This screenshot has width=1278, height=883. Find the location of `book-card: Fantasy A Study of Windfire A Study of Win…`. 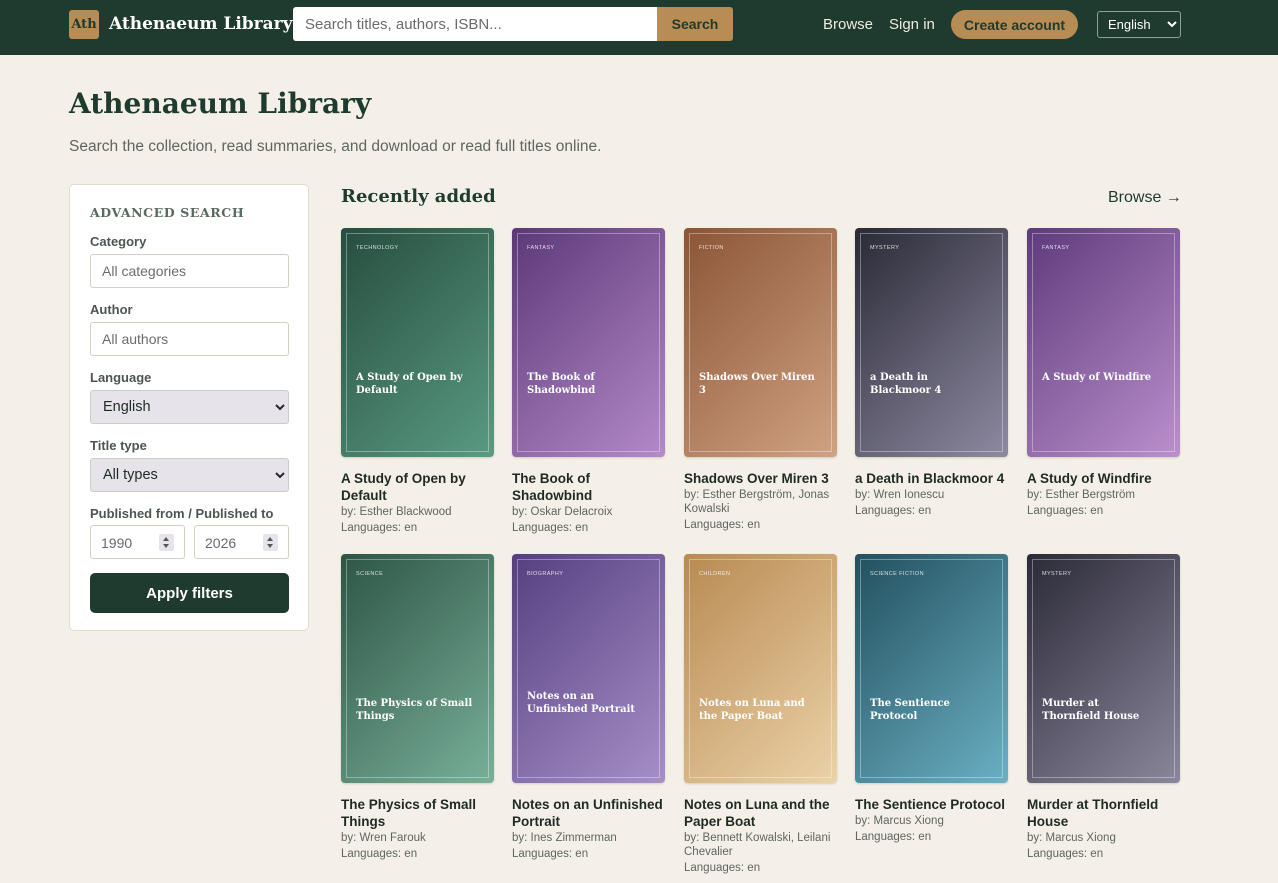

book-card: Fantasy A Study of Windfire A Study of Win… is located at coordinates (1103, 388).